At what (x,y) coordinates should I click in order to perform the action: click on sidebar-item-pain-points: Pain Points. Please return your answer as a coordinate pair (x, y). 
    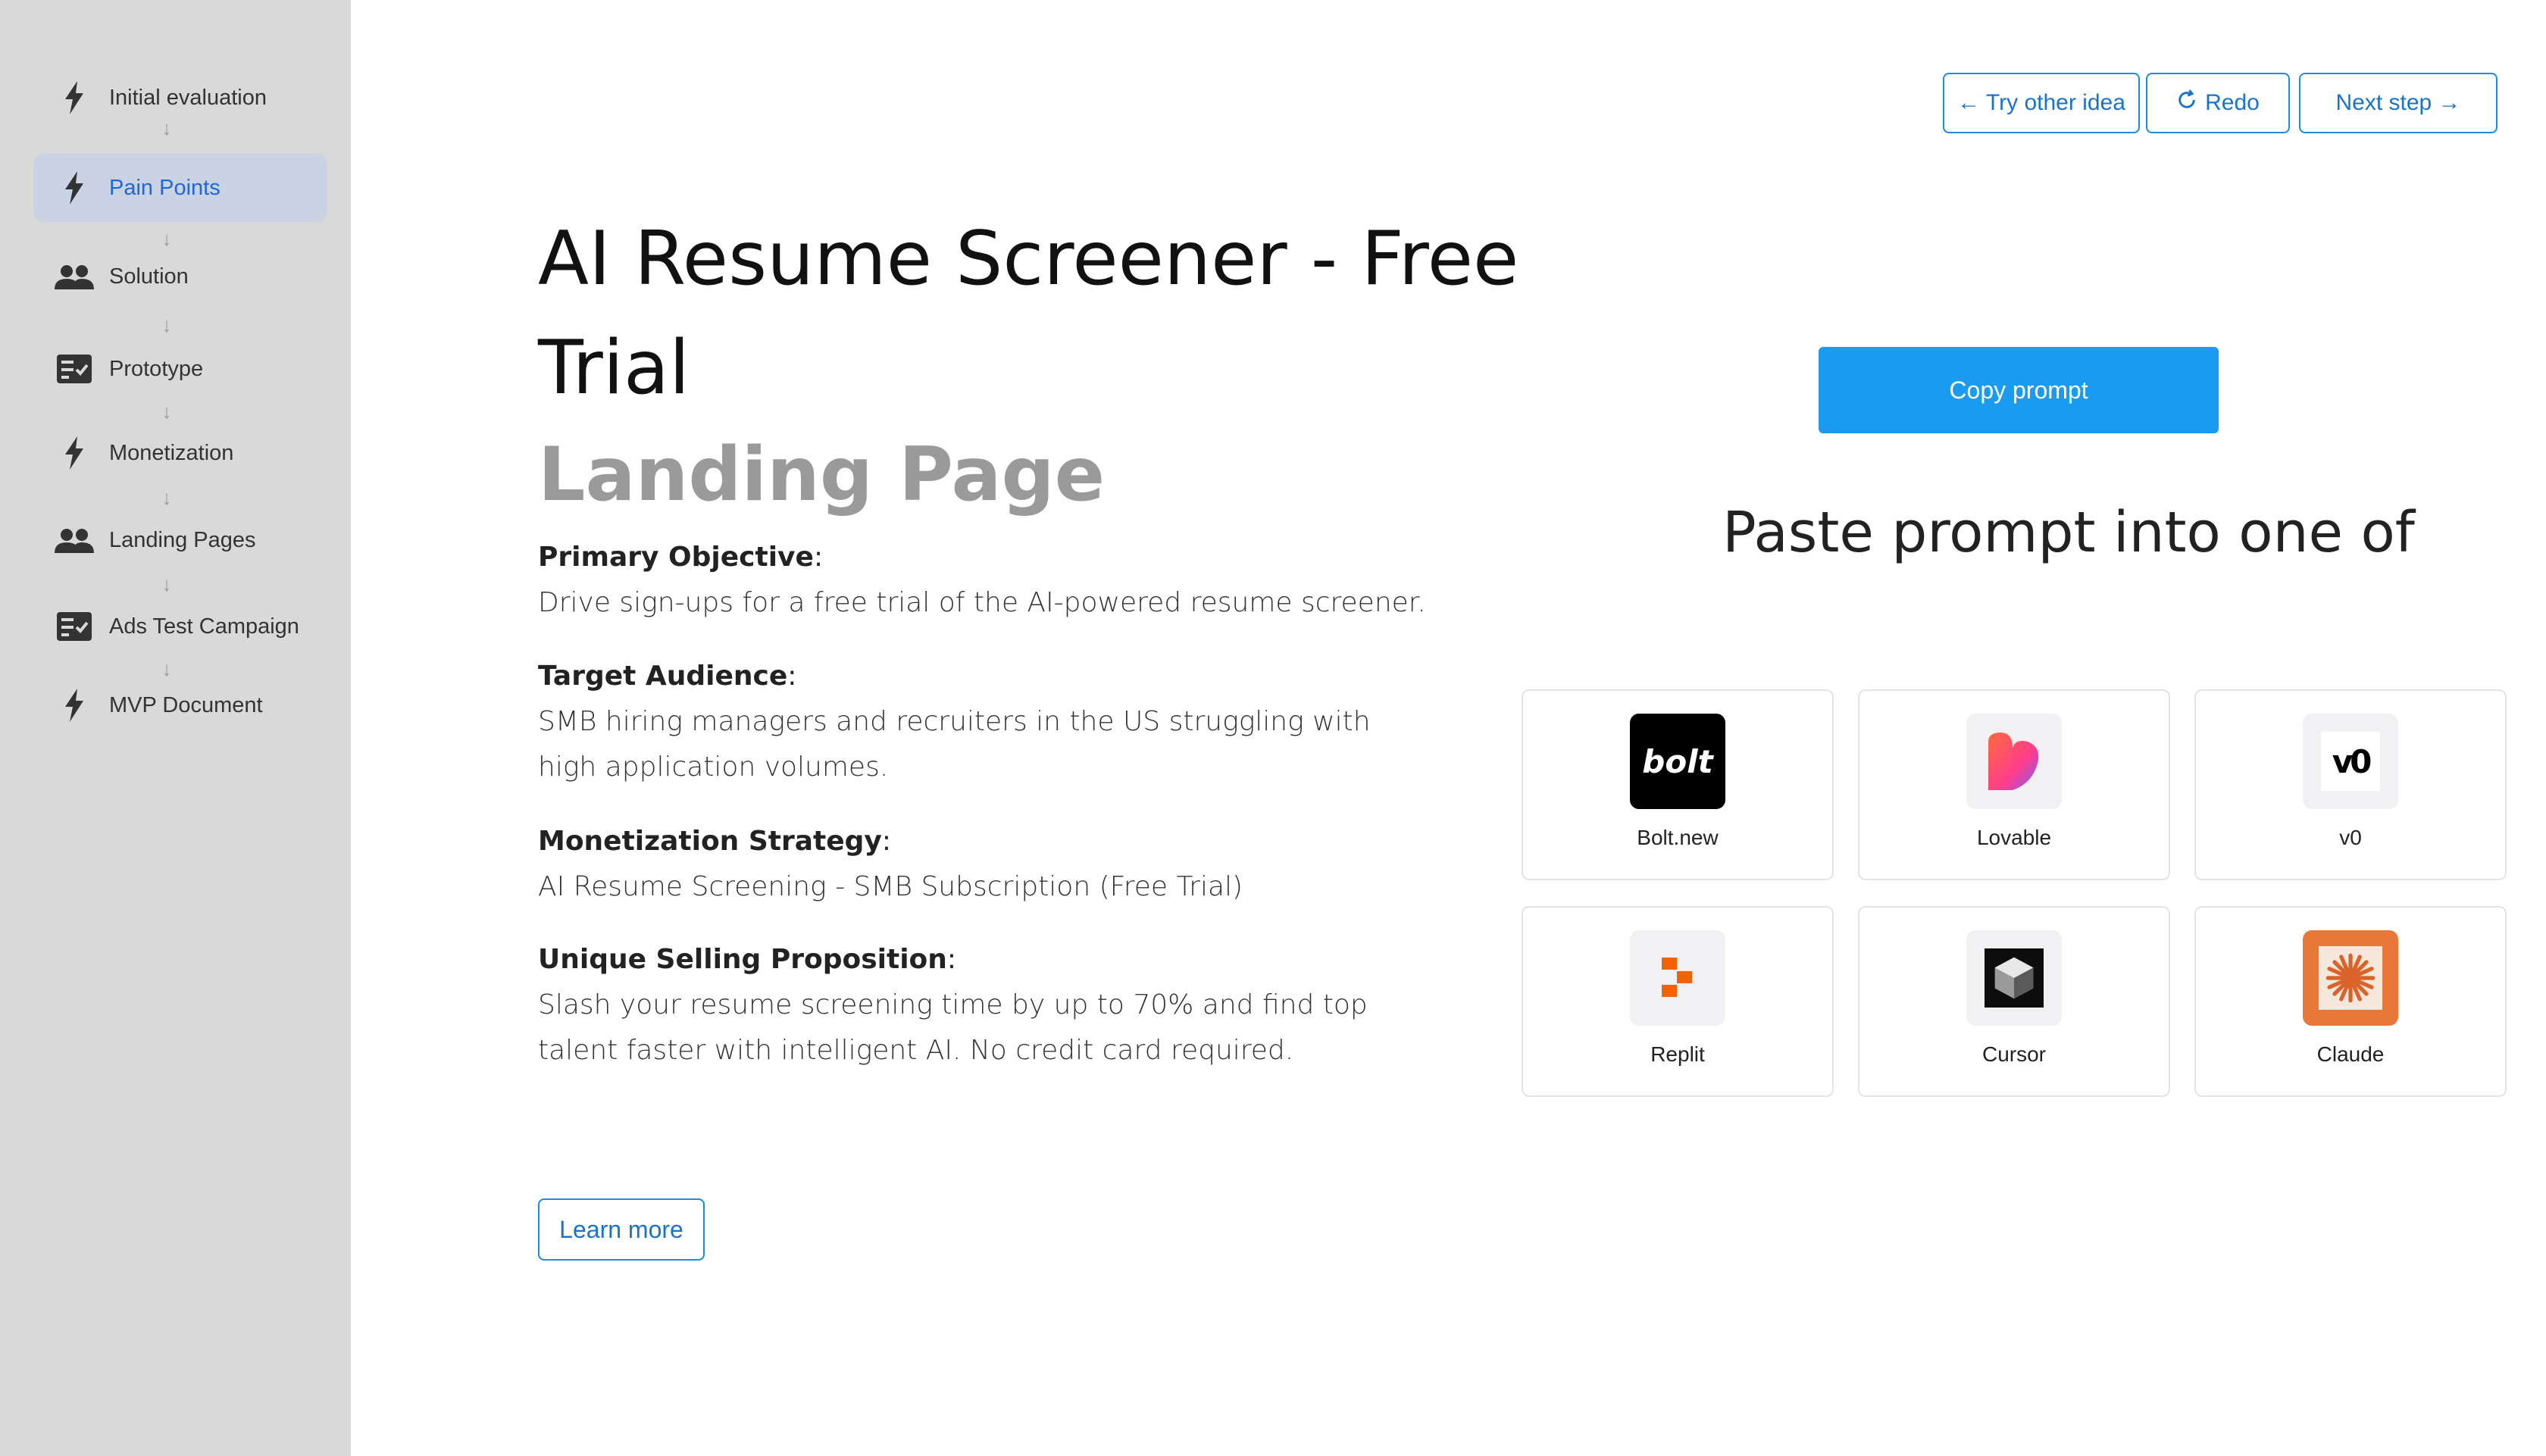
    Looking at the image, I should click on (180, 188).